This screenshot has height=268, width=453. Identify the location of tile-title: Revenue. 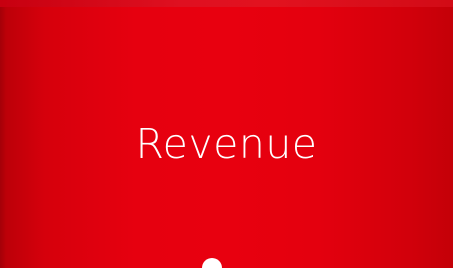
(226, 144).